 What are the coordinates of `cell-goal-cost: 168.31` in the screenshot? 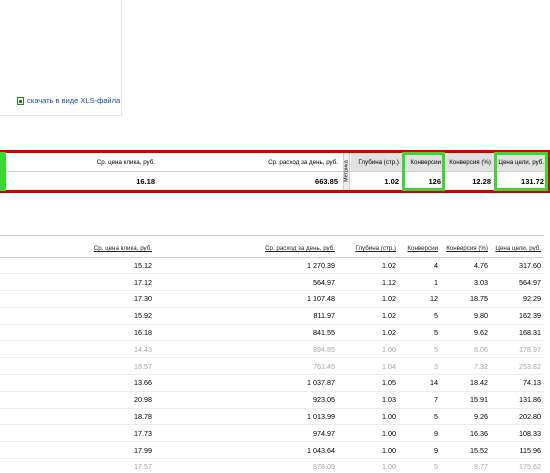 It's located at (517, 333).